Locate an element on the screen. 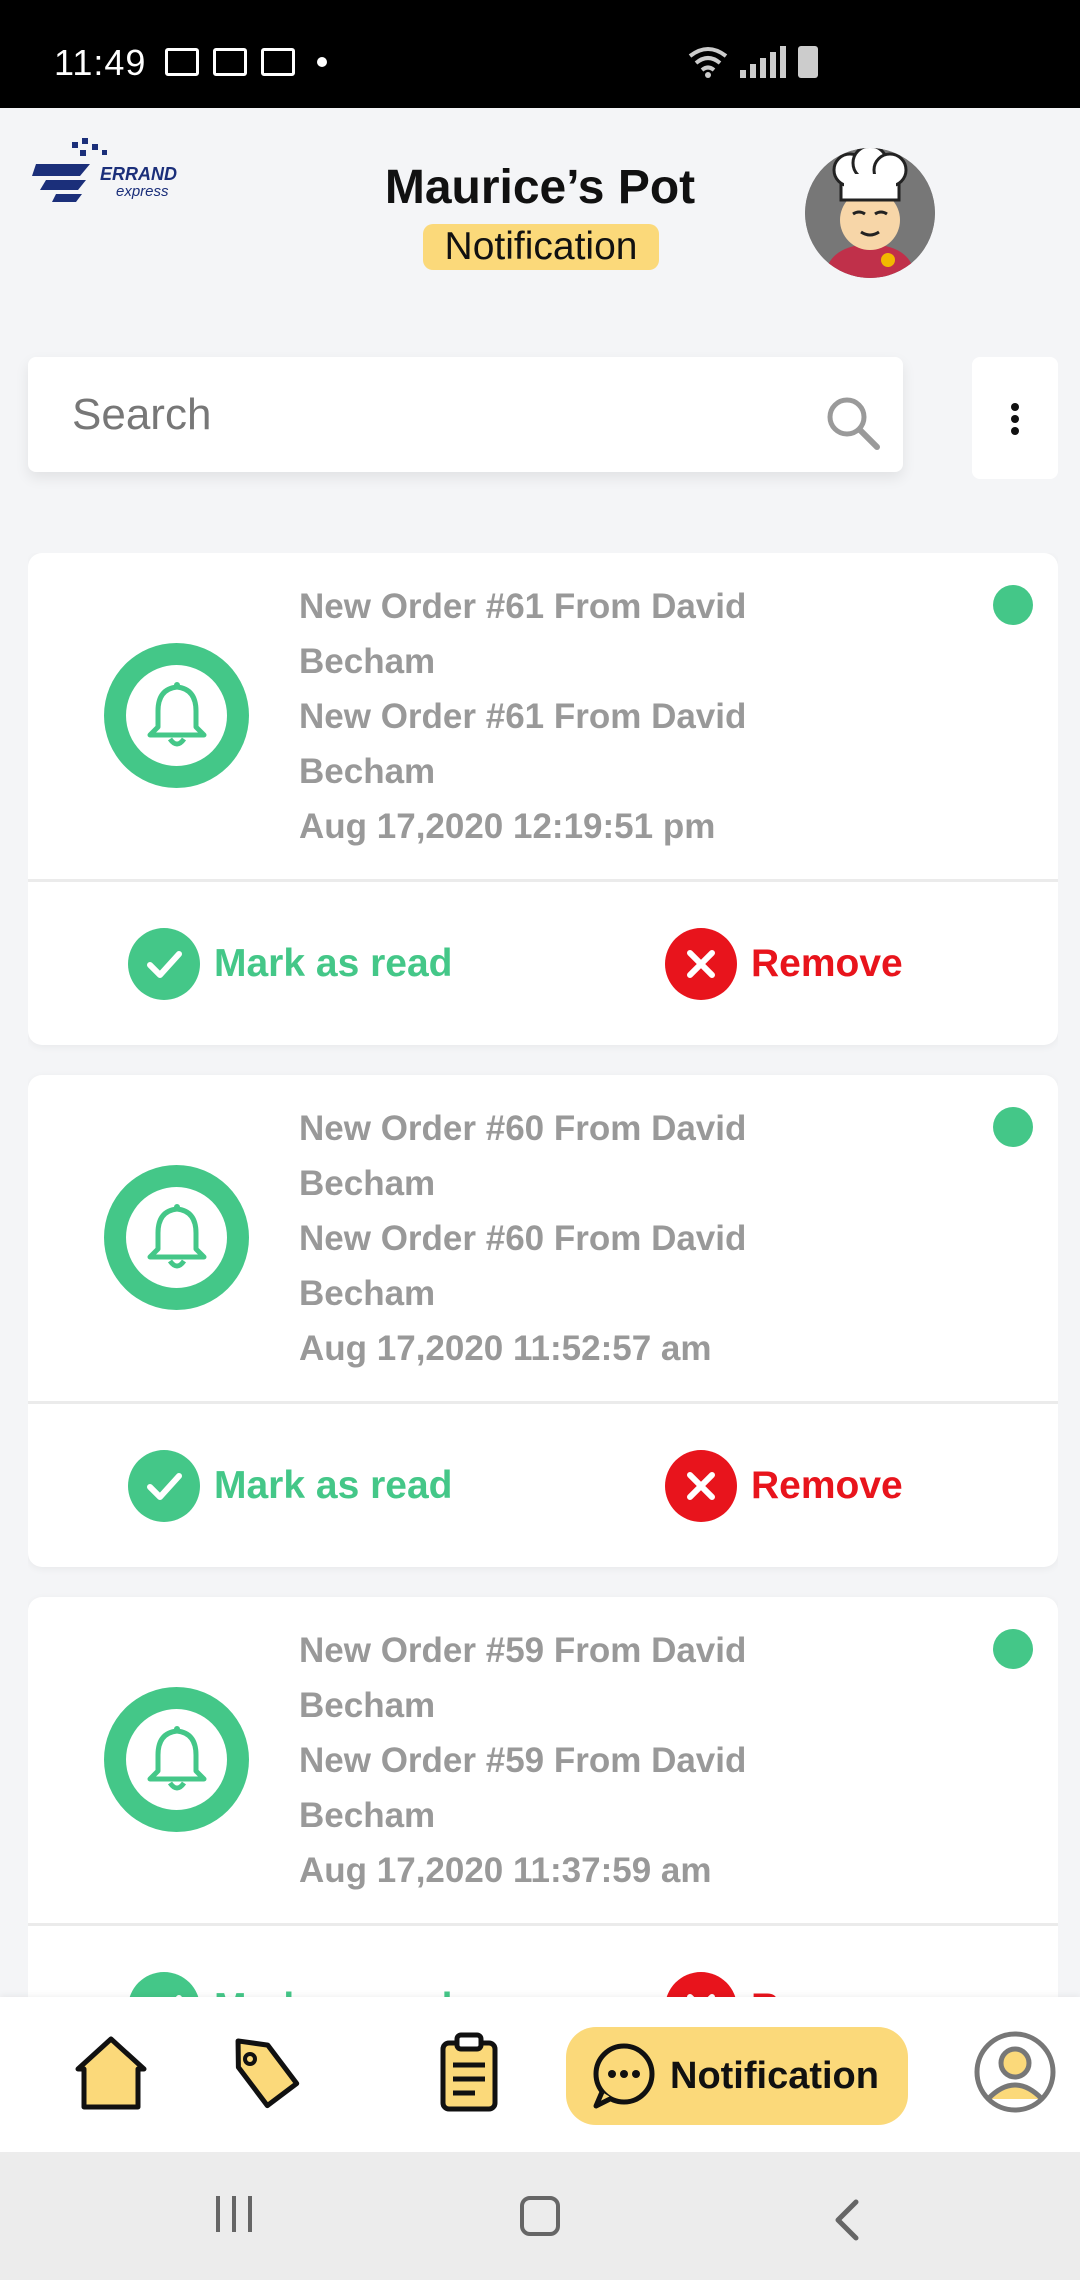  tag-icon is located at coordinates (267, 2073).